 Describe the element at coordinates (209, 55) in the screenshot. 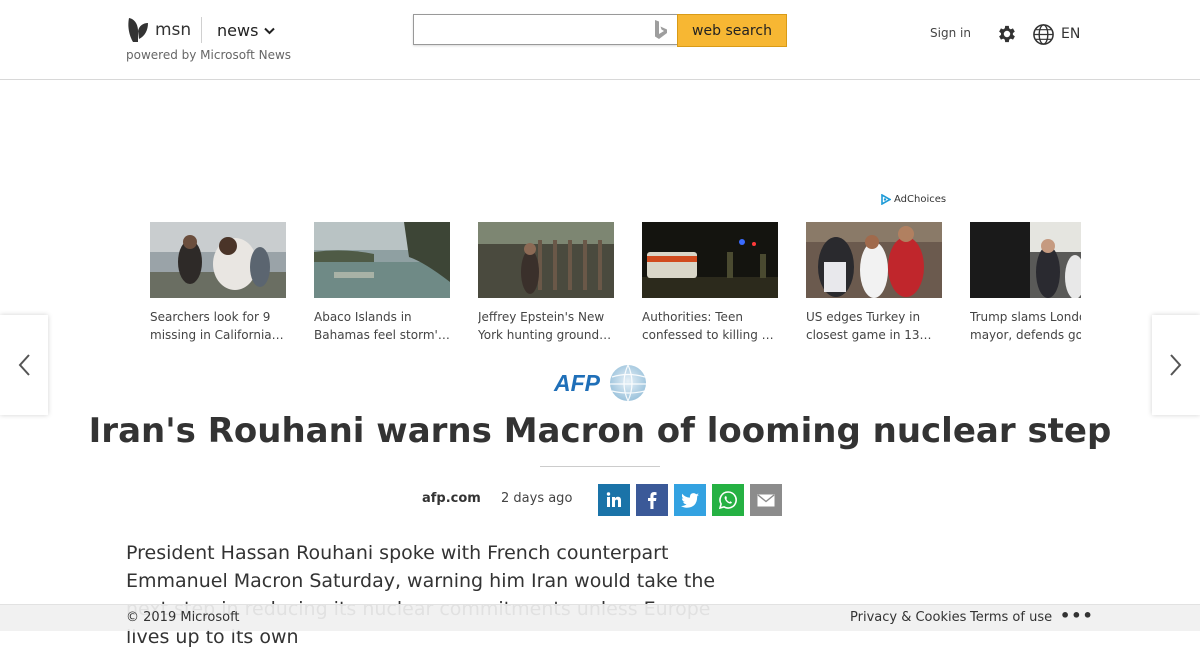

I see `powered-by: powered by Microsoft News` at that location.